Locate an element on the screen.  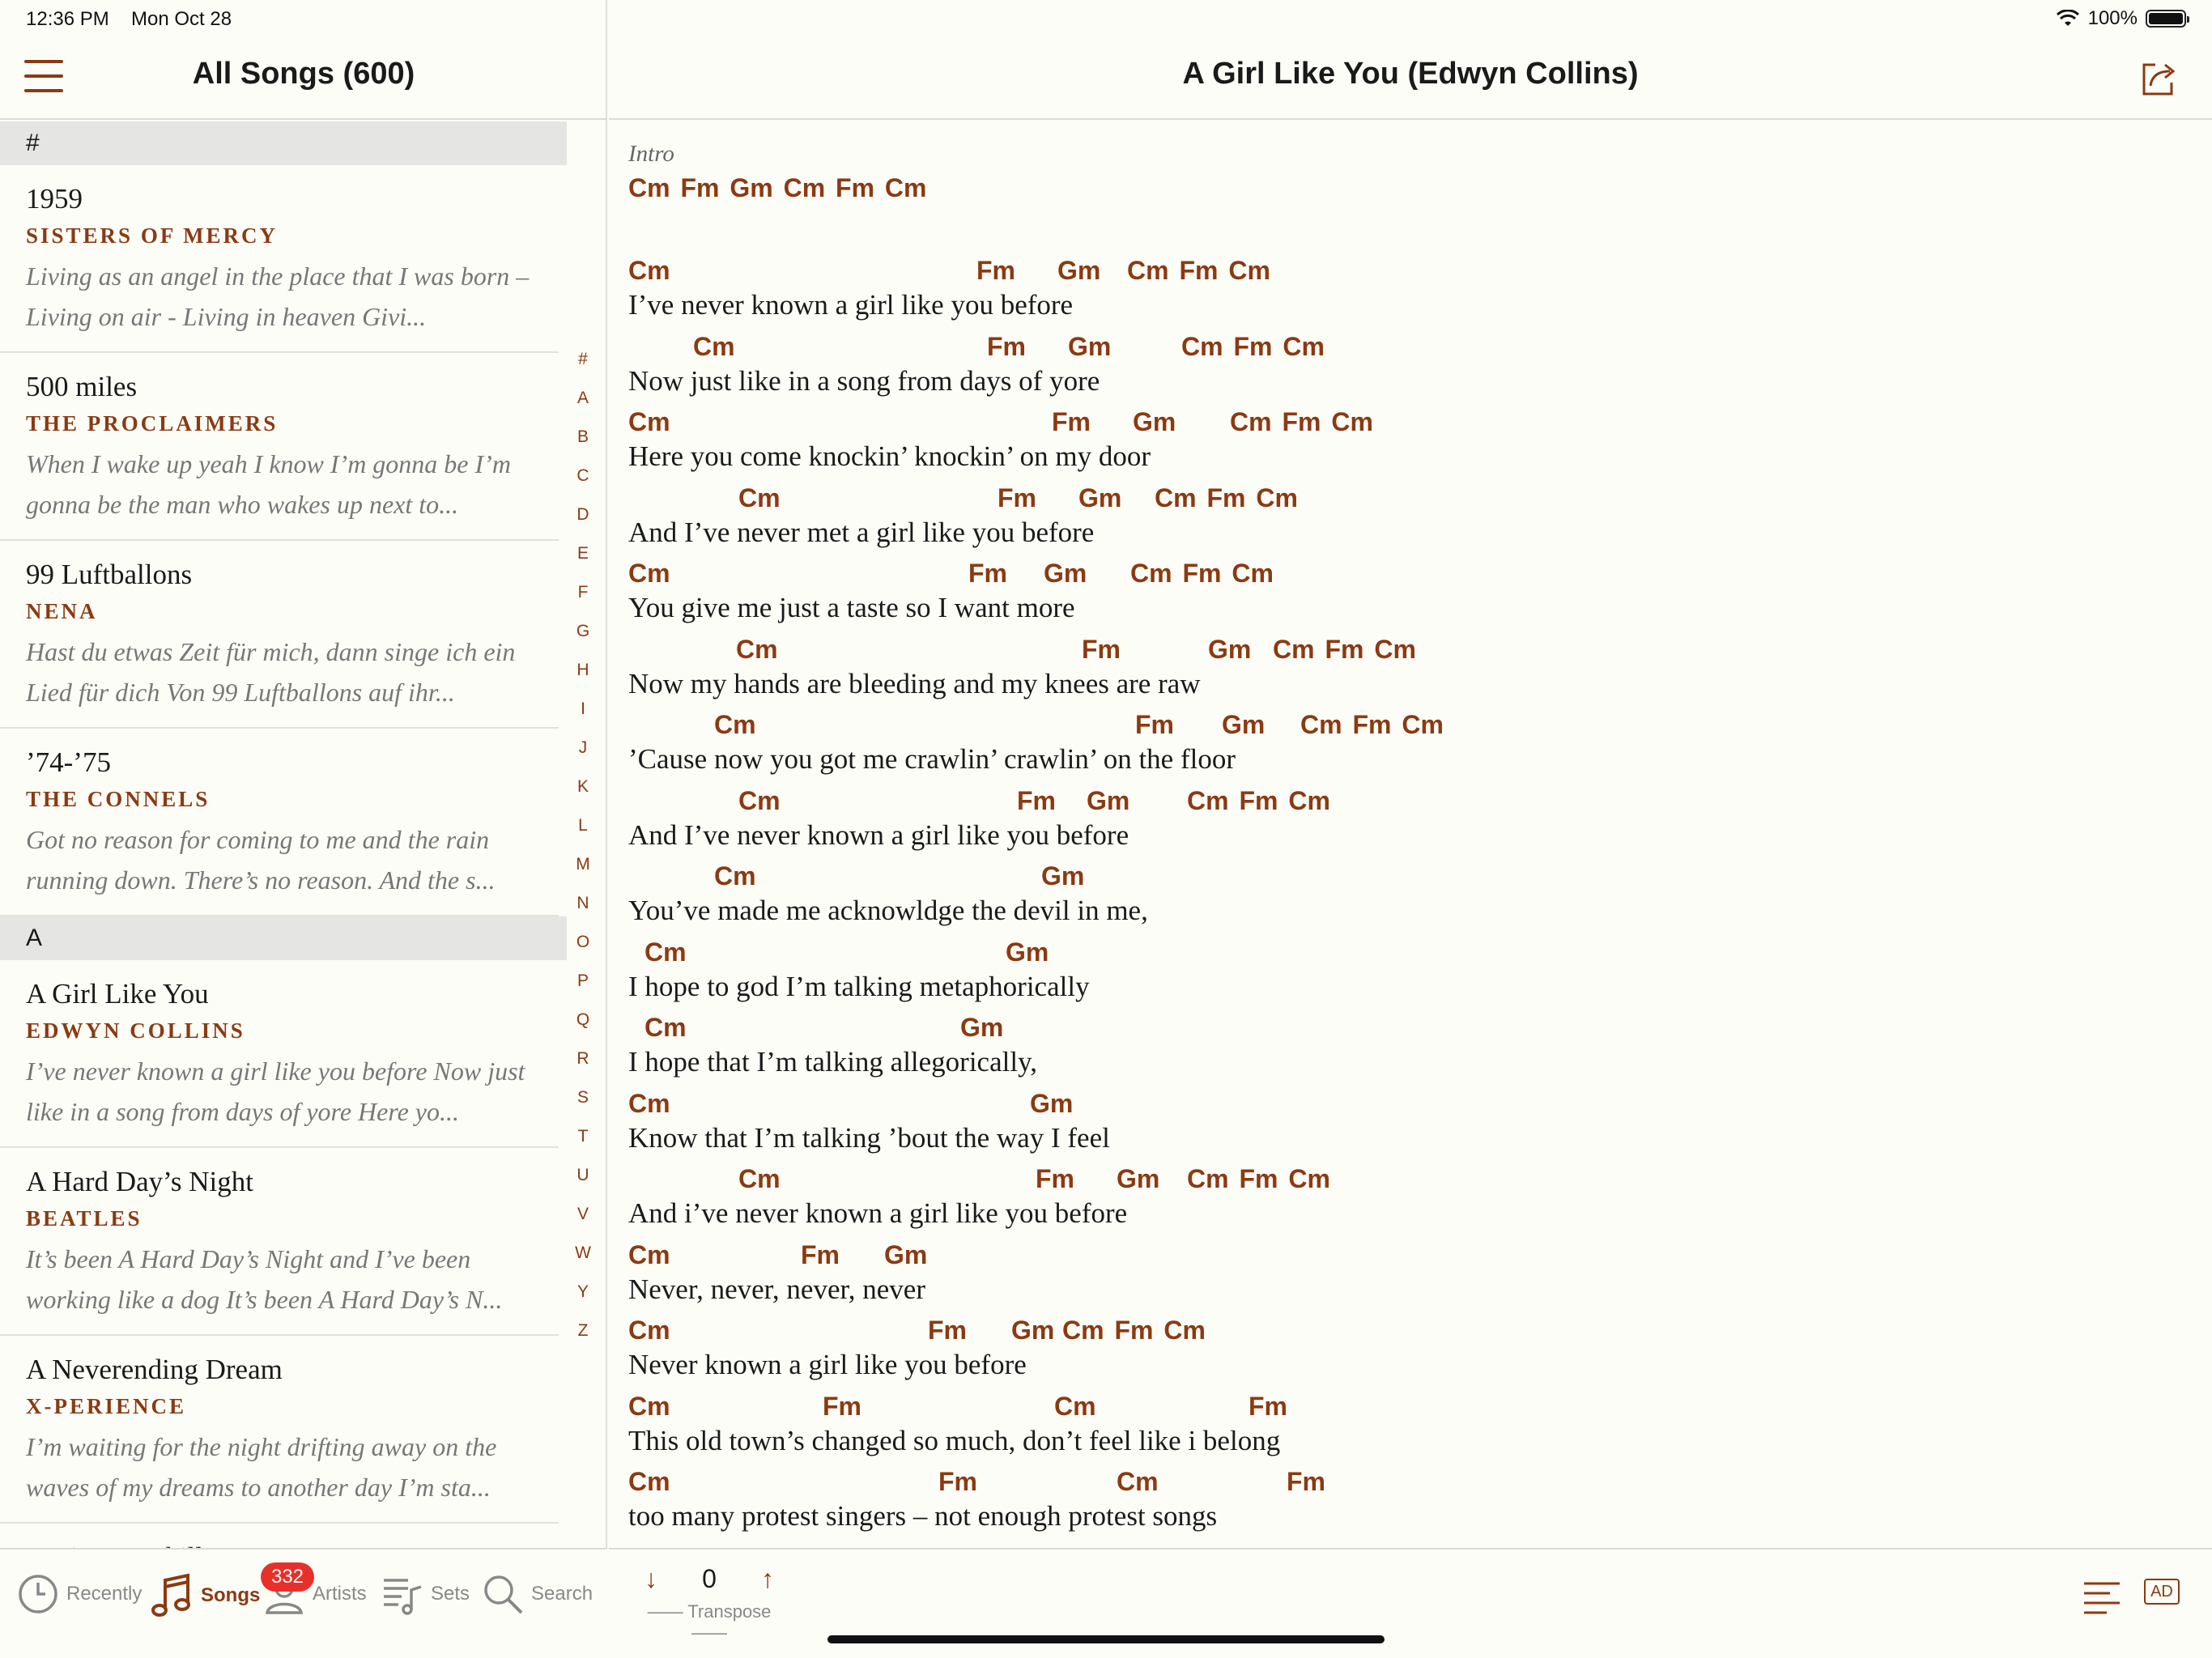
index-letter: E is located at coordinates (583, 553).